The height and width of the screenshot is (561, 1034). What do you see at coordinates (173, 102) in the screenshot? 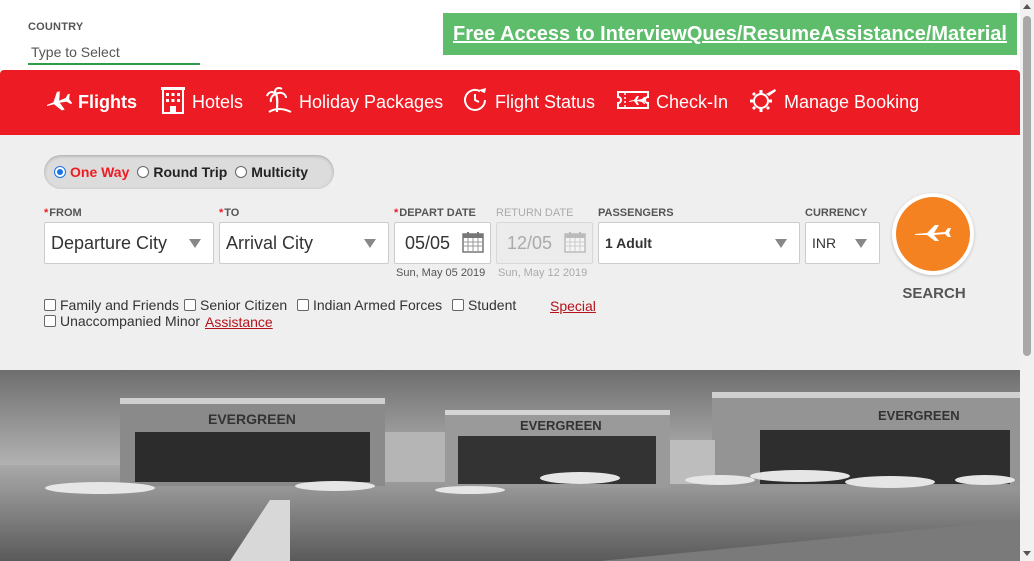
I see `hotel-icon` at bounding box center [173, 102].